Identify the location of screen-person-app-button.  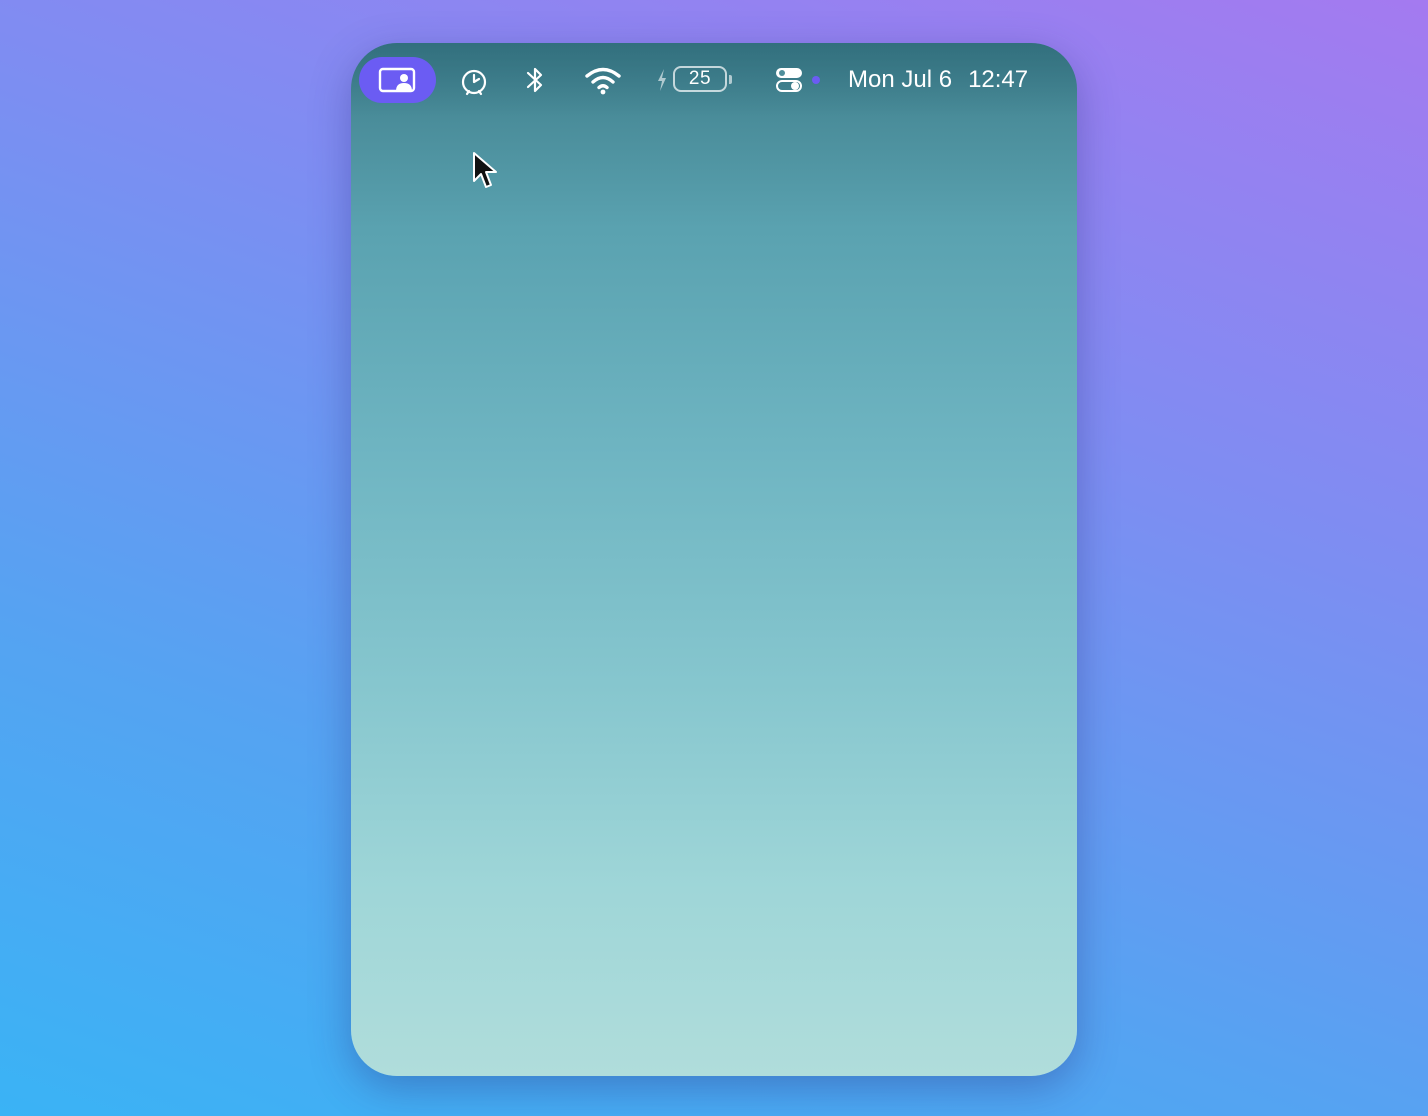
(397, 80).